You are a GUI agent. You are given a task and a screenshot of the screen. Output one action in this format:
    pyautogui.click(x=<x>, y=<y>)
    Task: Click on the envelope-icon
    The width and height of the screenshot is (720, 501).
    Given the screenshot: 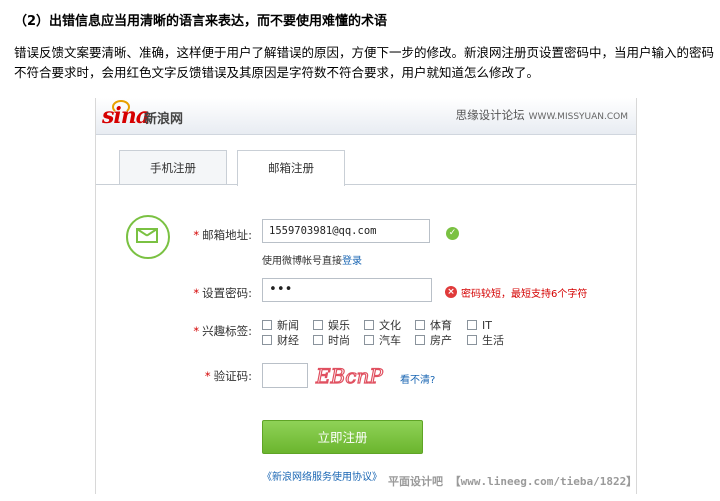 What is the action you would take?
    pyautogui.click(x=147, y=235)
    